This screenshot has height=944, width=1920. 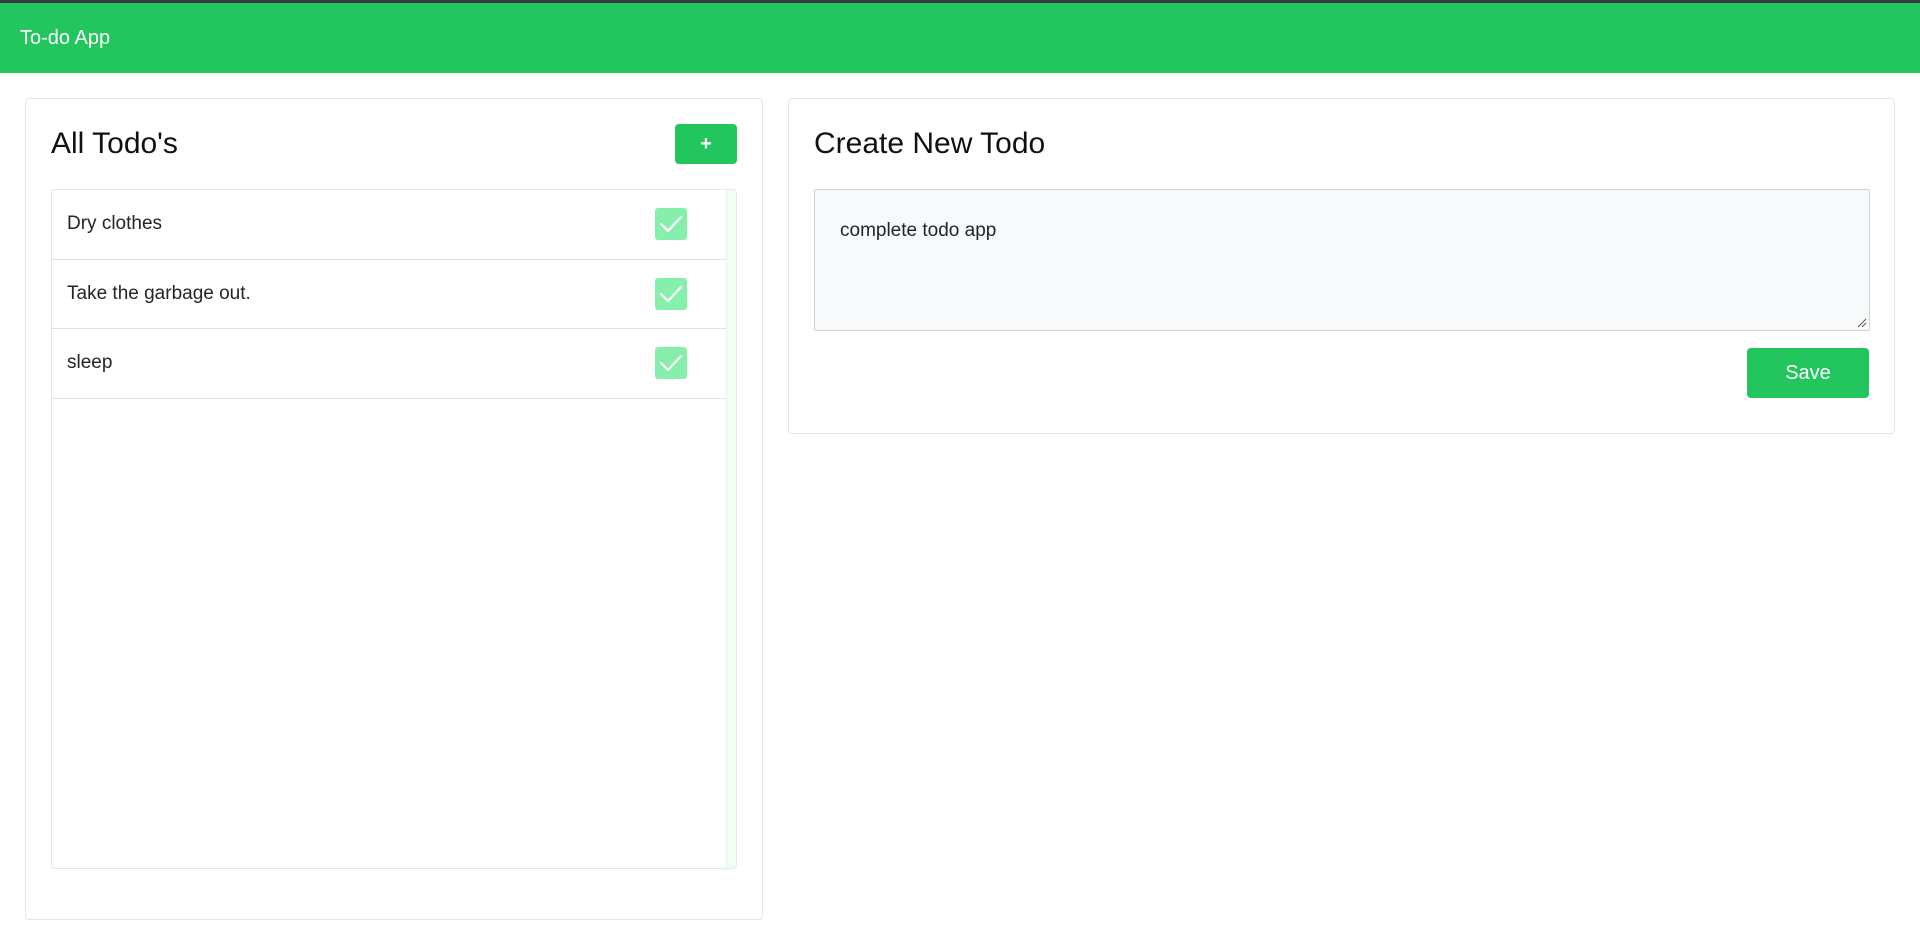 I want to click on todo-list-title: All Todo's, so click(x=114, y=143).